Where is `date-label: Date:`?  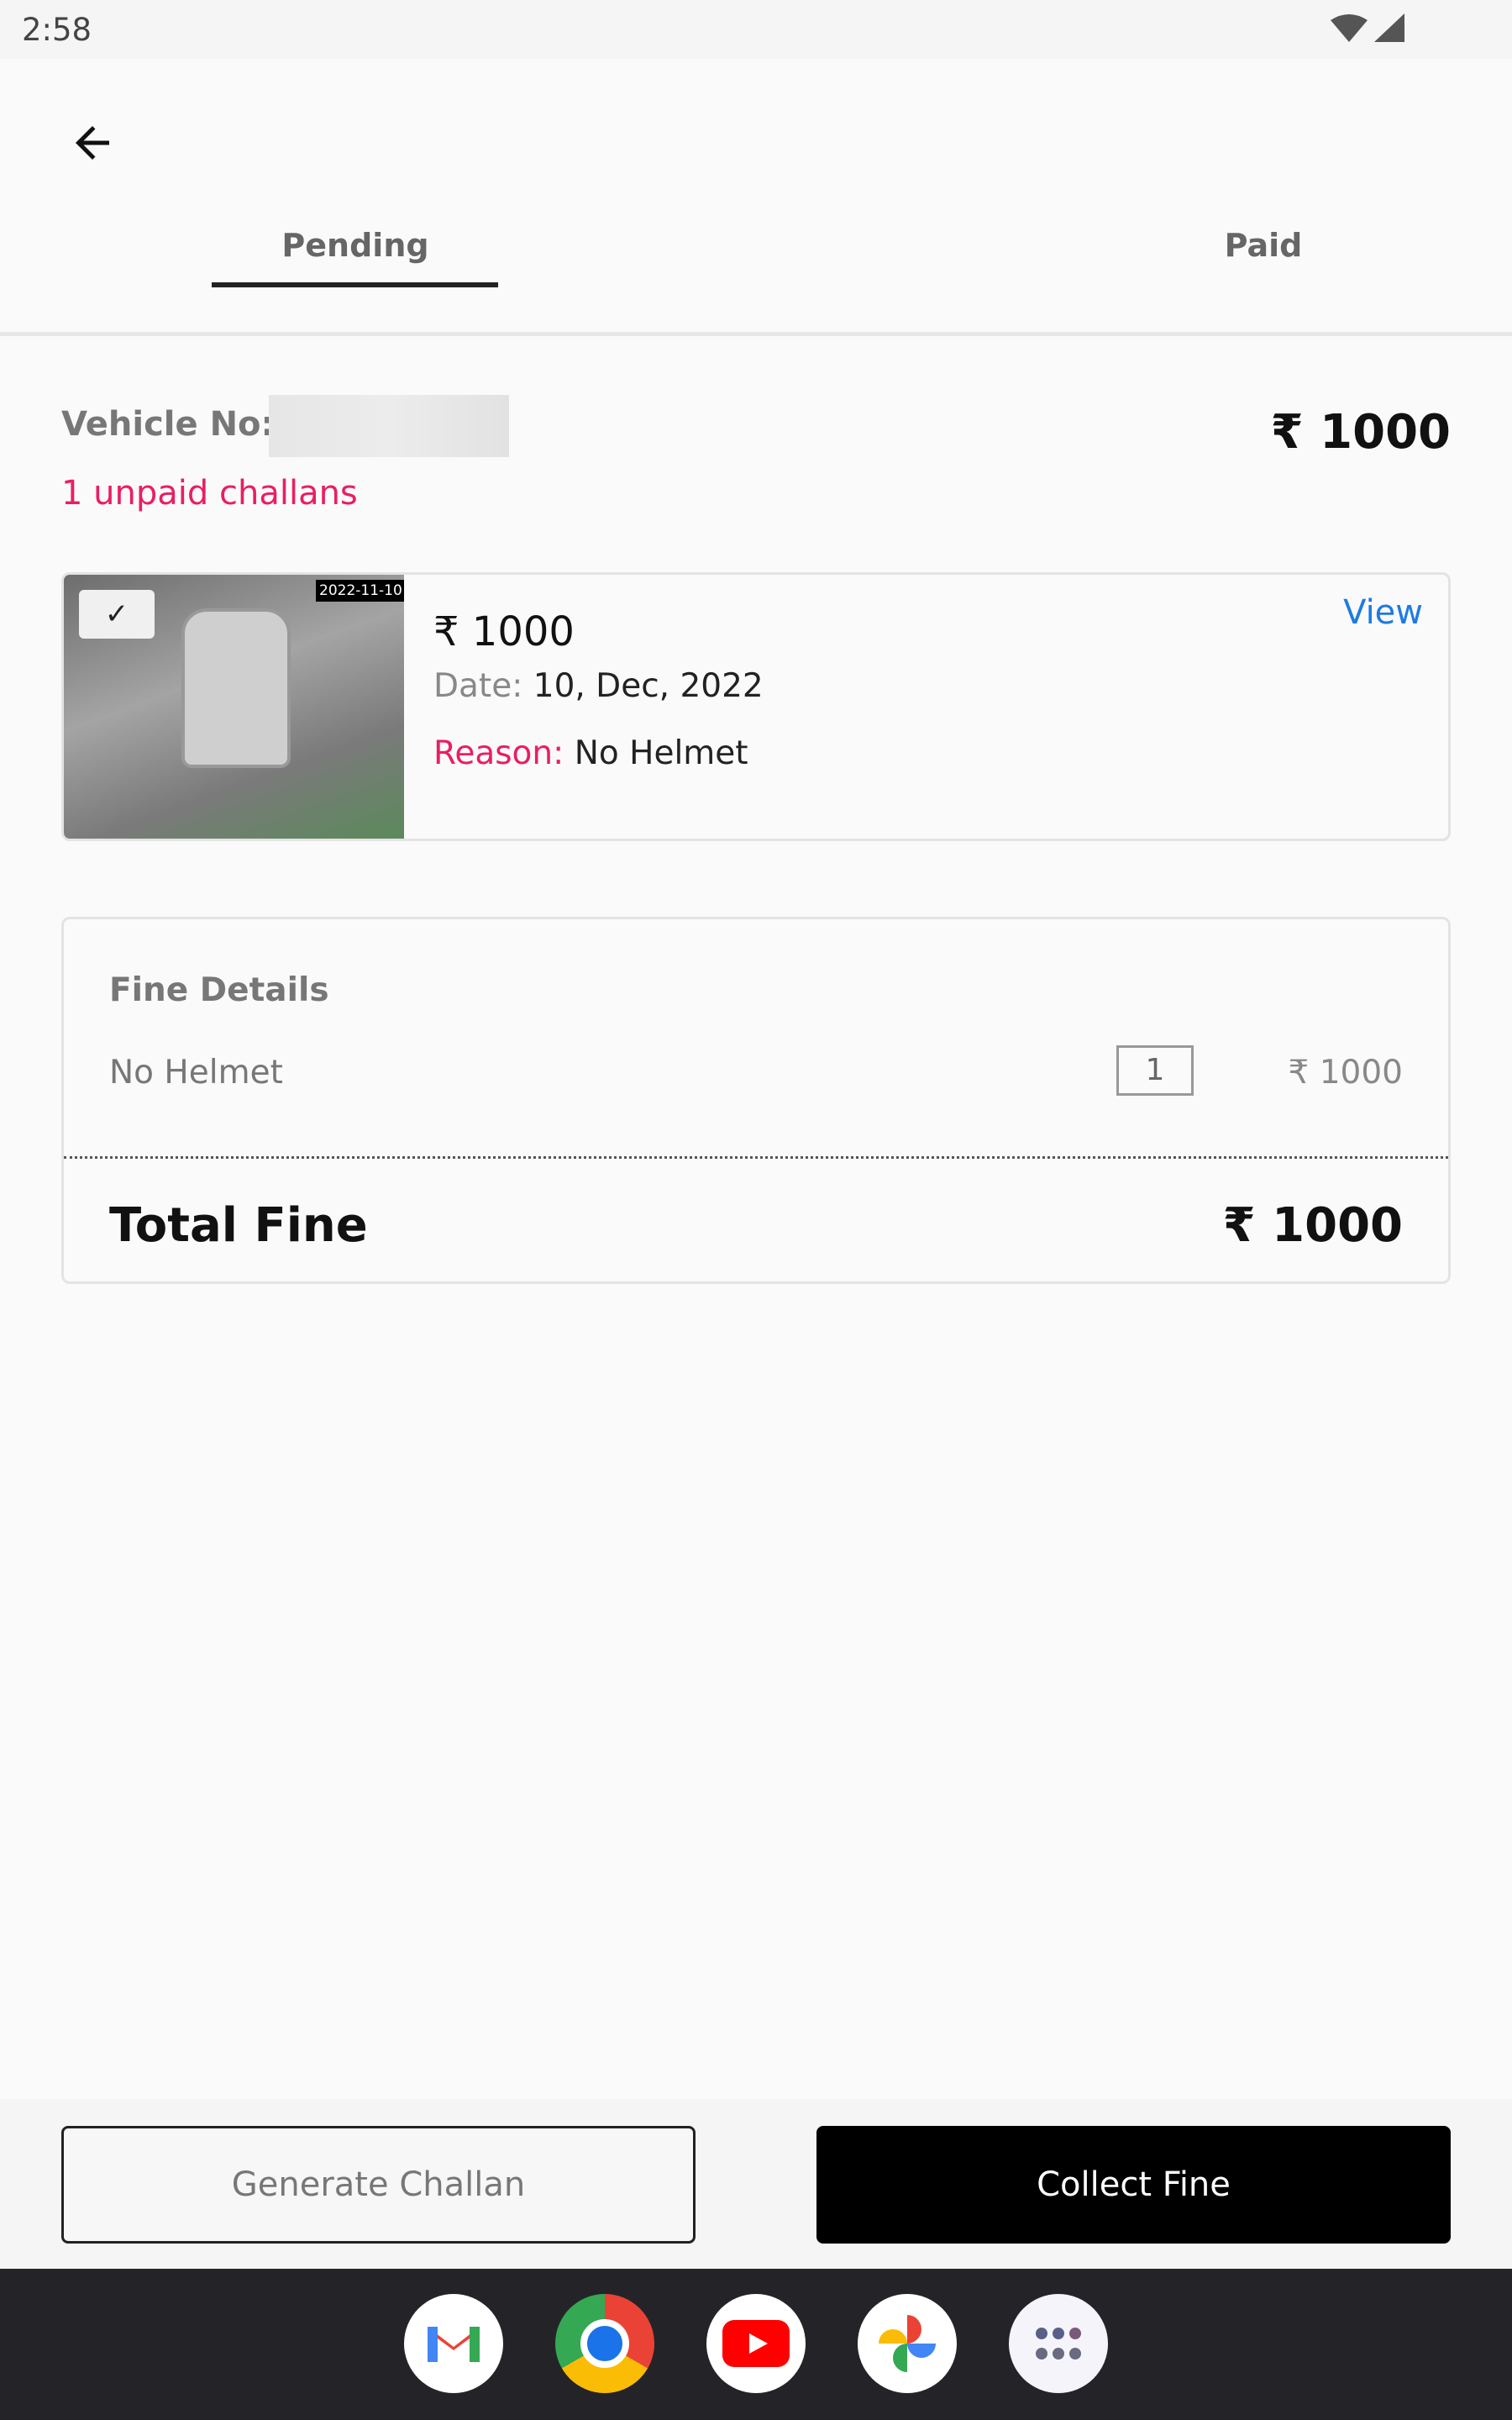 date-label: Date: is located at coordinates (478, 686).